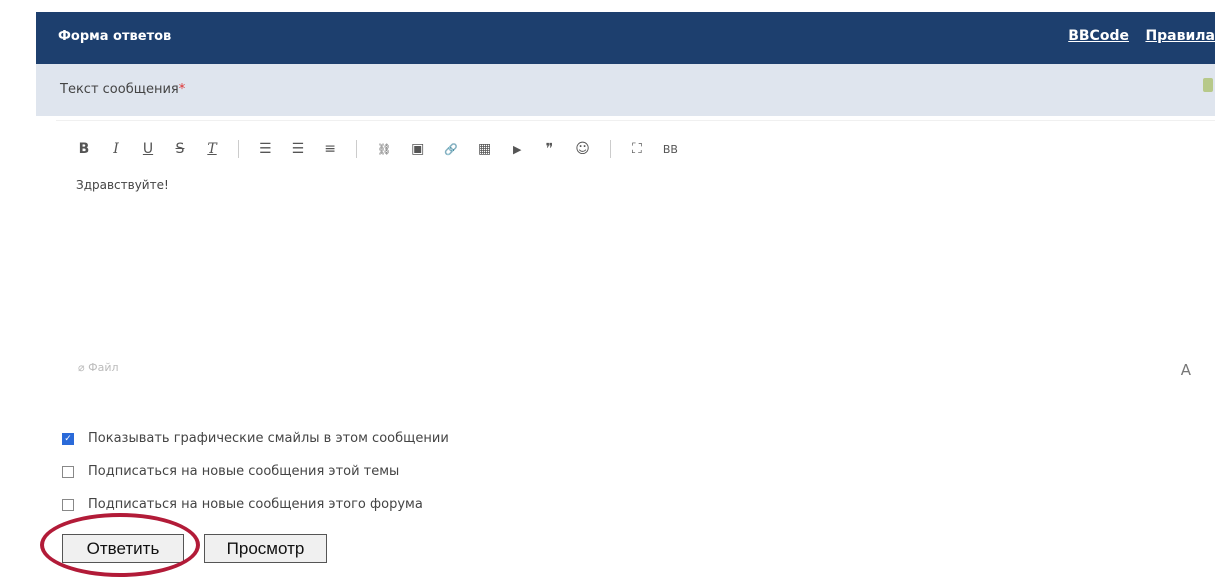  Describe the element at coordinates (68, 438) in the screenshot. I see `checkbox-show-smilies: ✓` at that location.